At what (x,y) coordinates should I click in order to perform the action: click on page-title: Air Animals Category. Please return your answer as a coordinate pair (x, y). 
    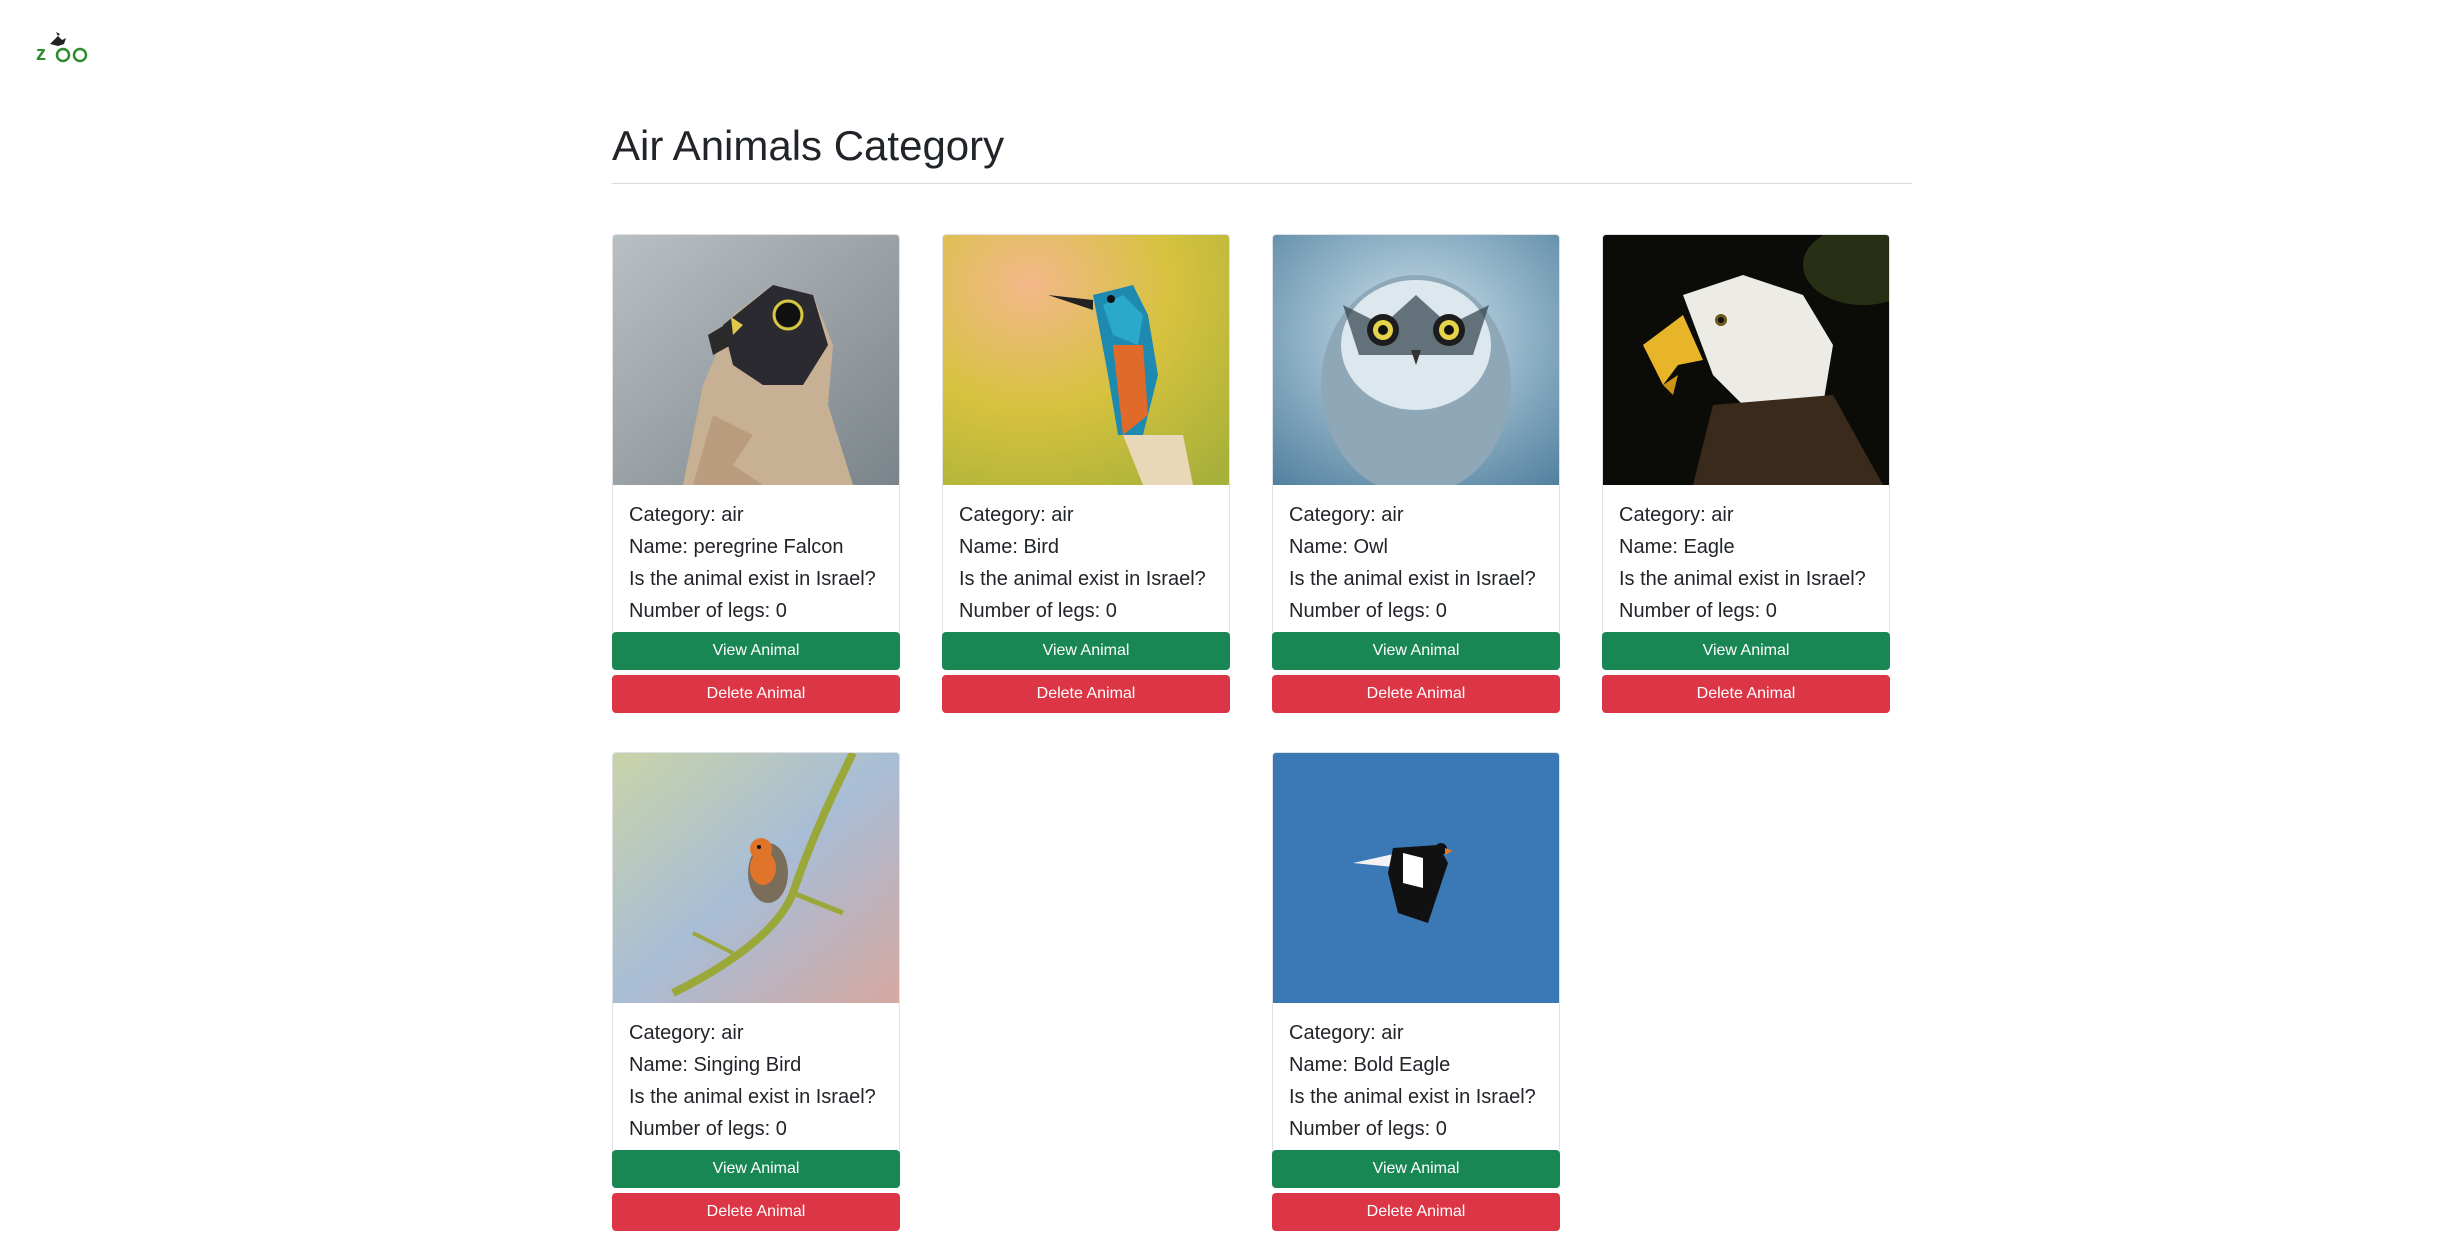
    Looking at the image, I should click on (808, 145).